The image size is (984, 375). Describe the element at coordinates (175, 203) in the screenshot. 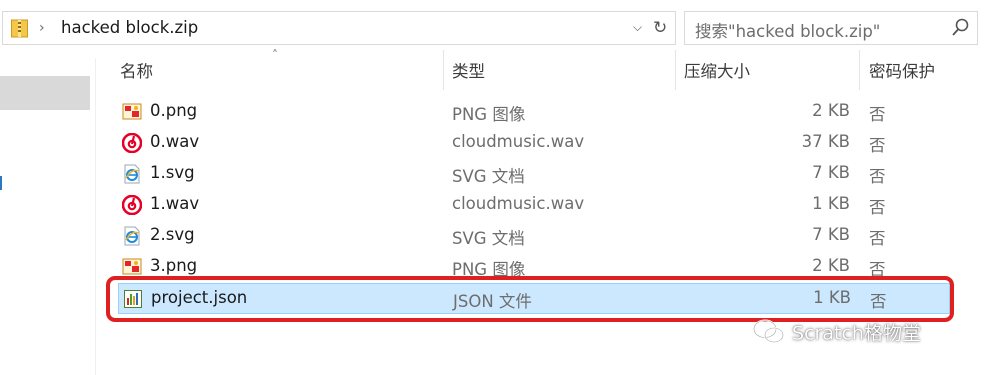

I see `file-name: 1.wav` at that location.